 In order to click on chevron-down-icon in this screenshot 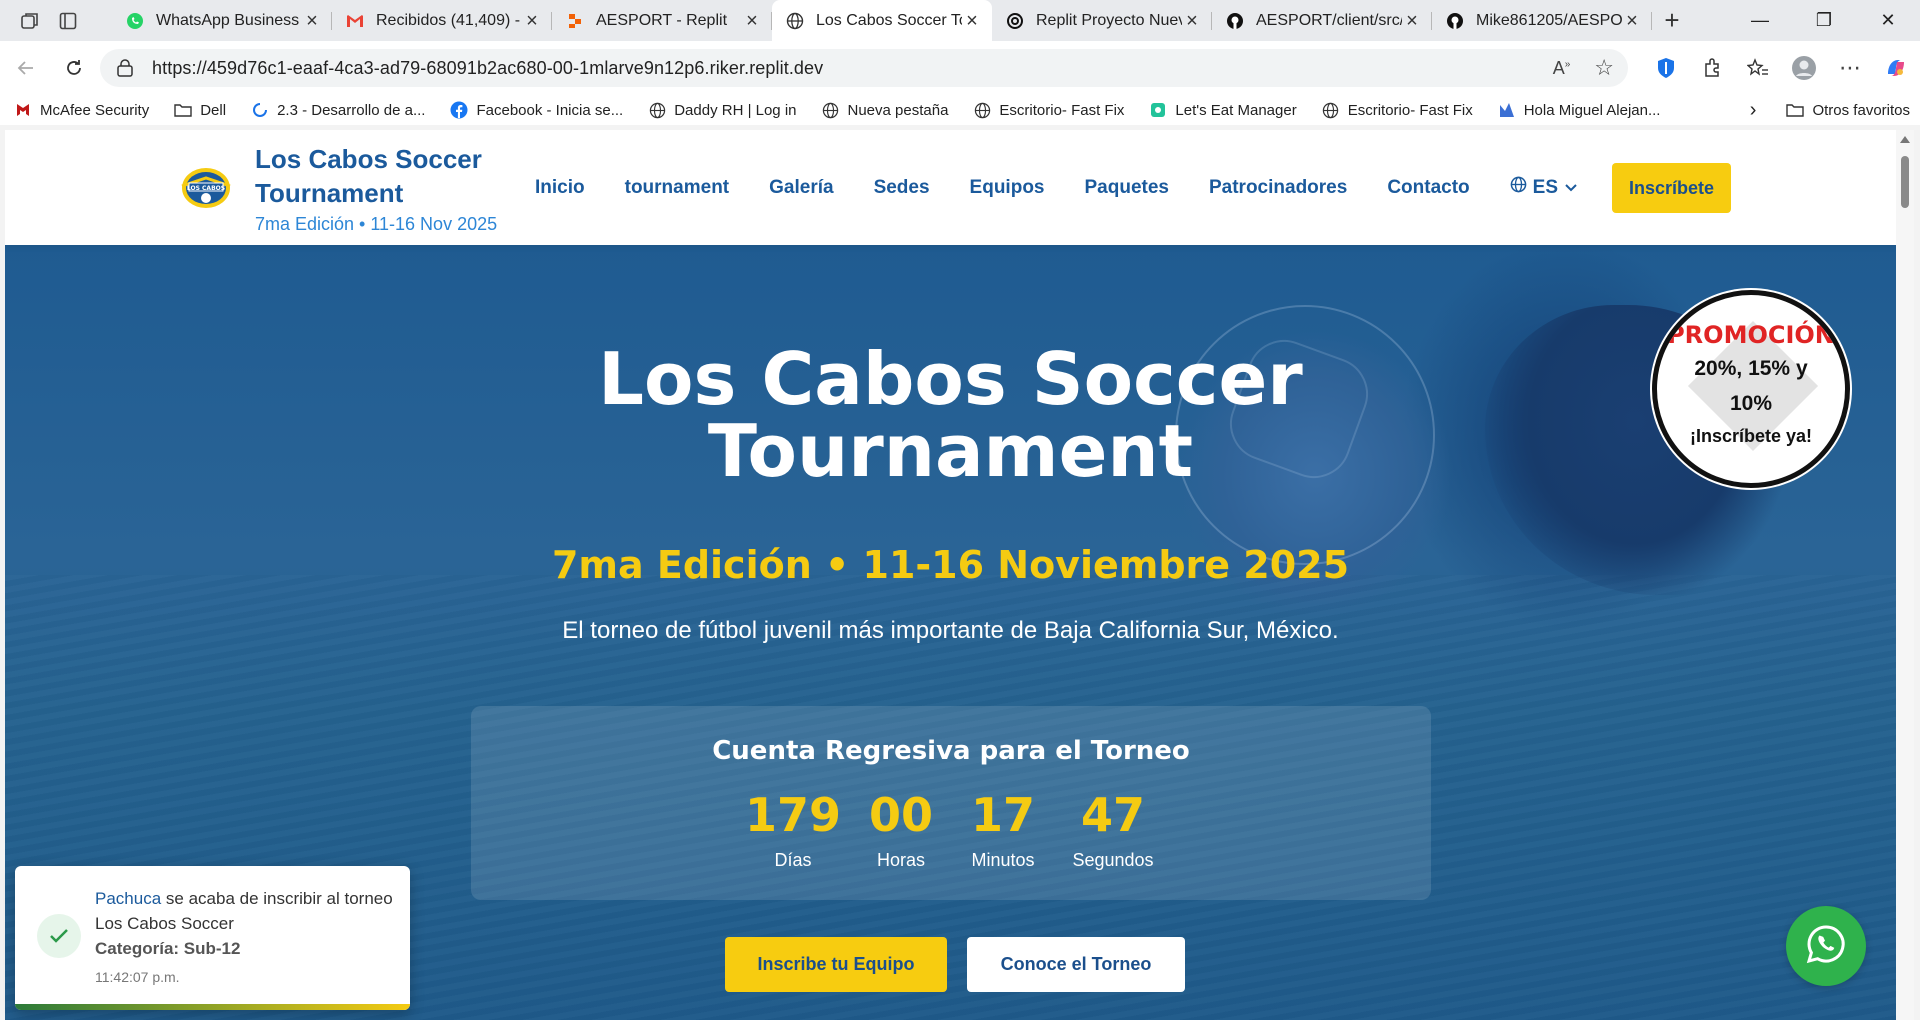, I will do `click(1571, 188)`.